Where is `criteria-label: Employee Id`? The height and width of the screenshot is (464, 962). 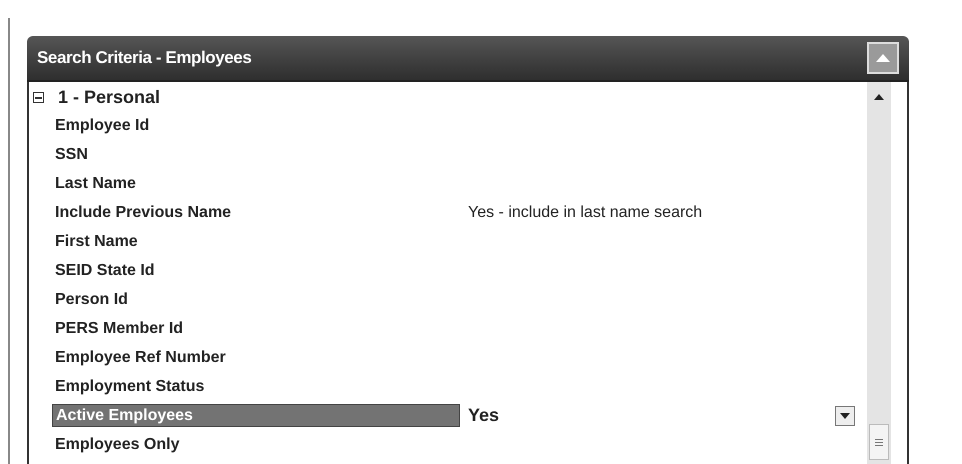 criteria-label: Employee Id is located at coordinates (256, 125).